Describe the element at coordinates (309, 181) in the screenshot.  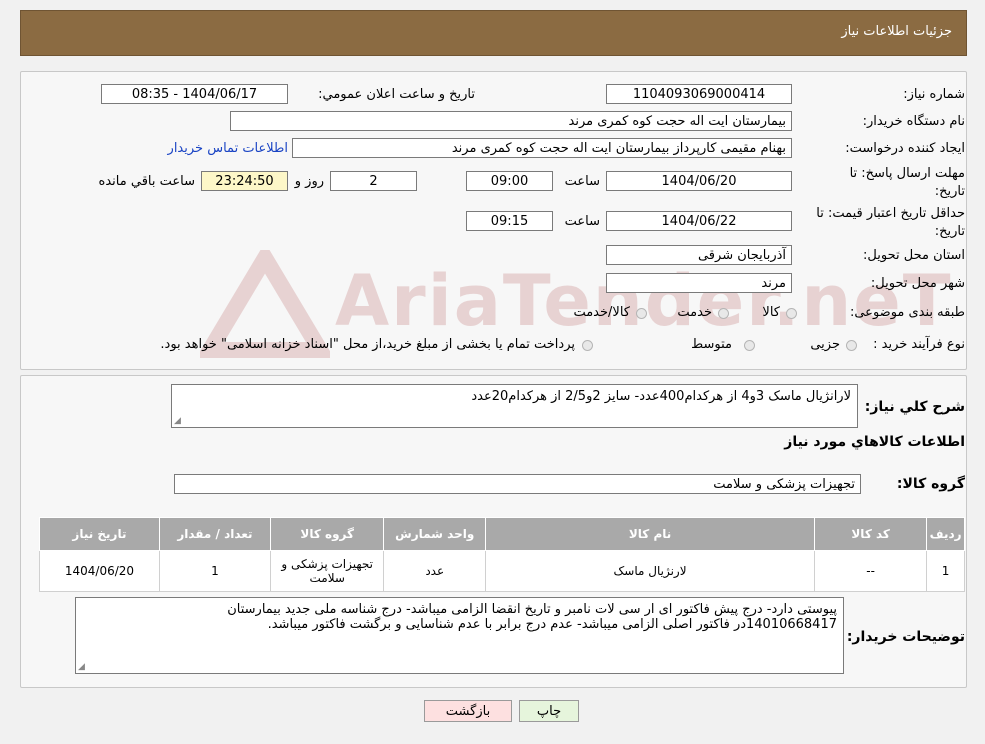
I see `days-label: روز و` at that location.